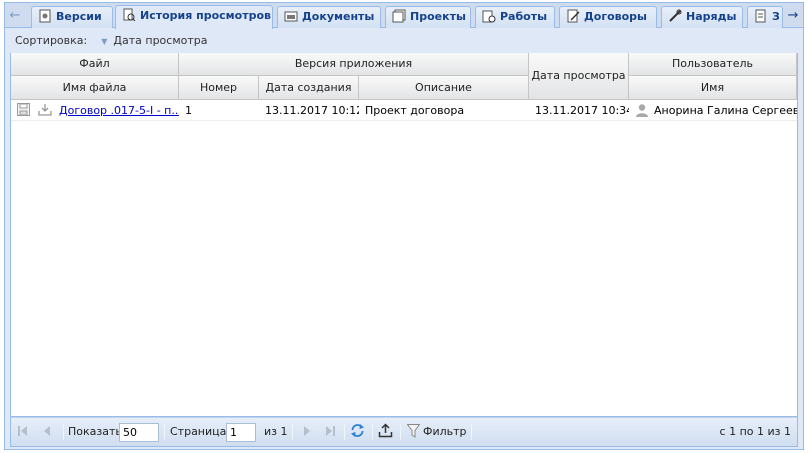 This screenshot has height=453, width=808. I want to click on tab-label: Проекты, so click(438, 16).